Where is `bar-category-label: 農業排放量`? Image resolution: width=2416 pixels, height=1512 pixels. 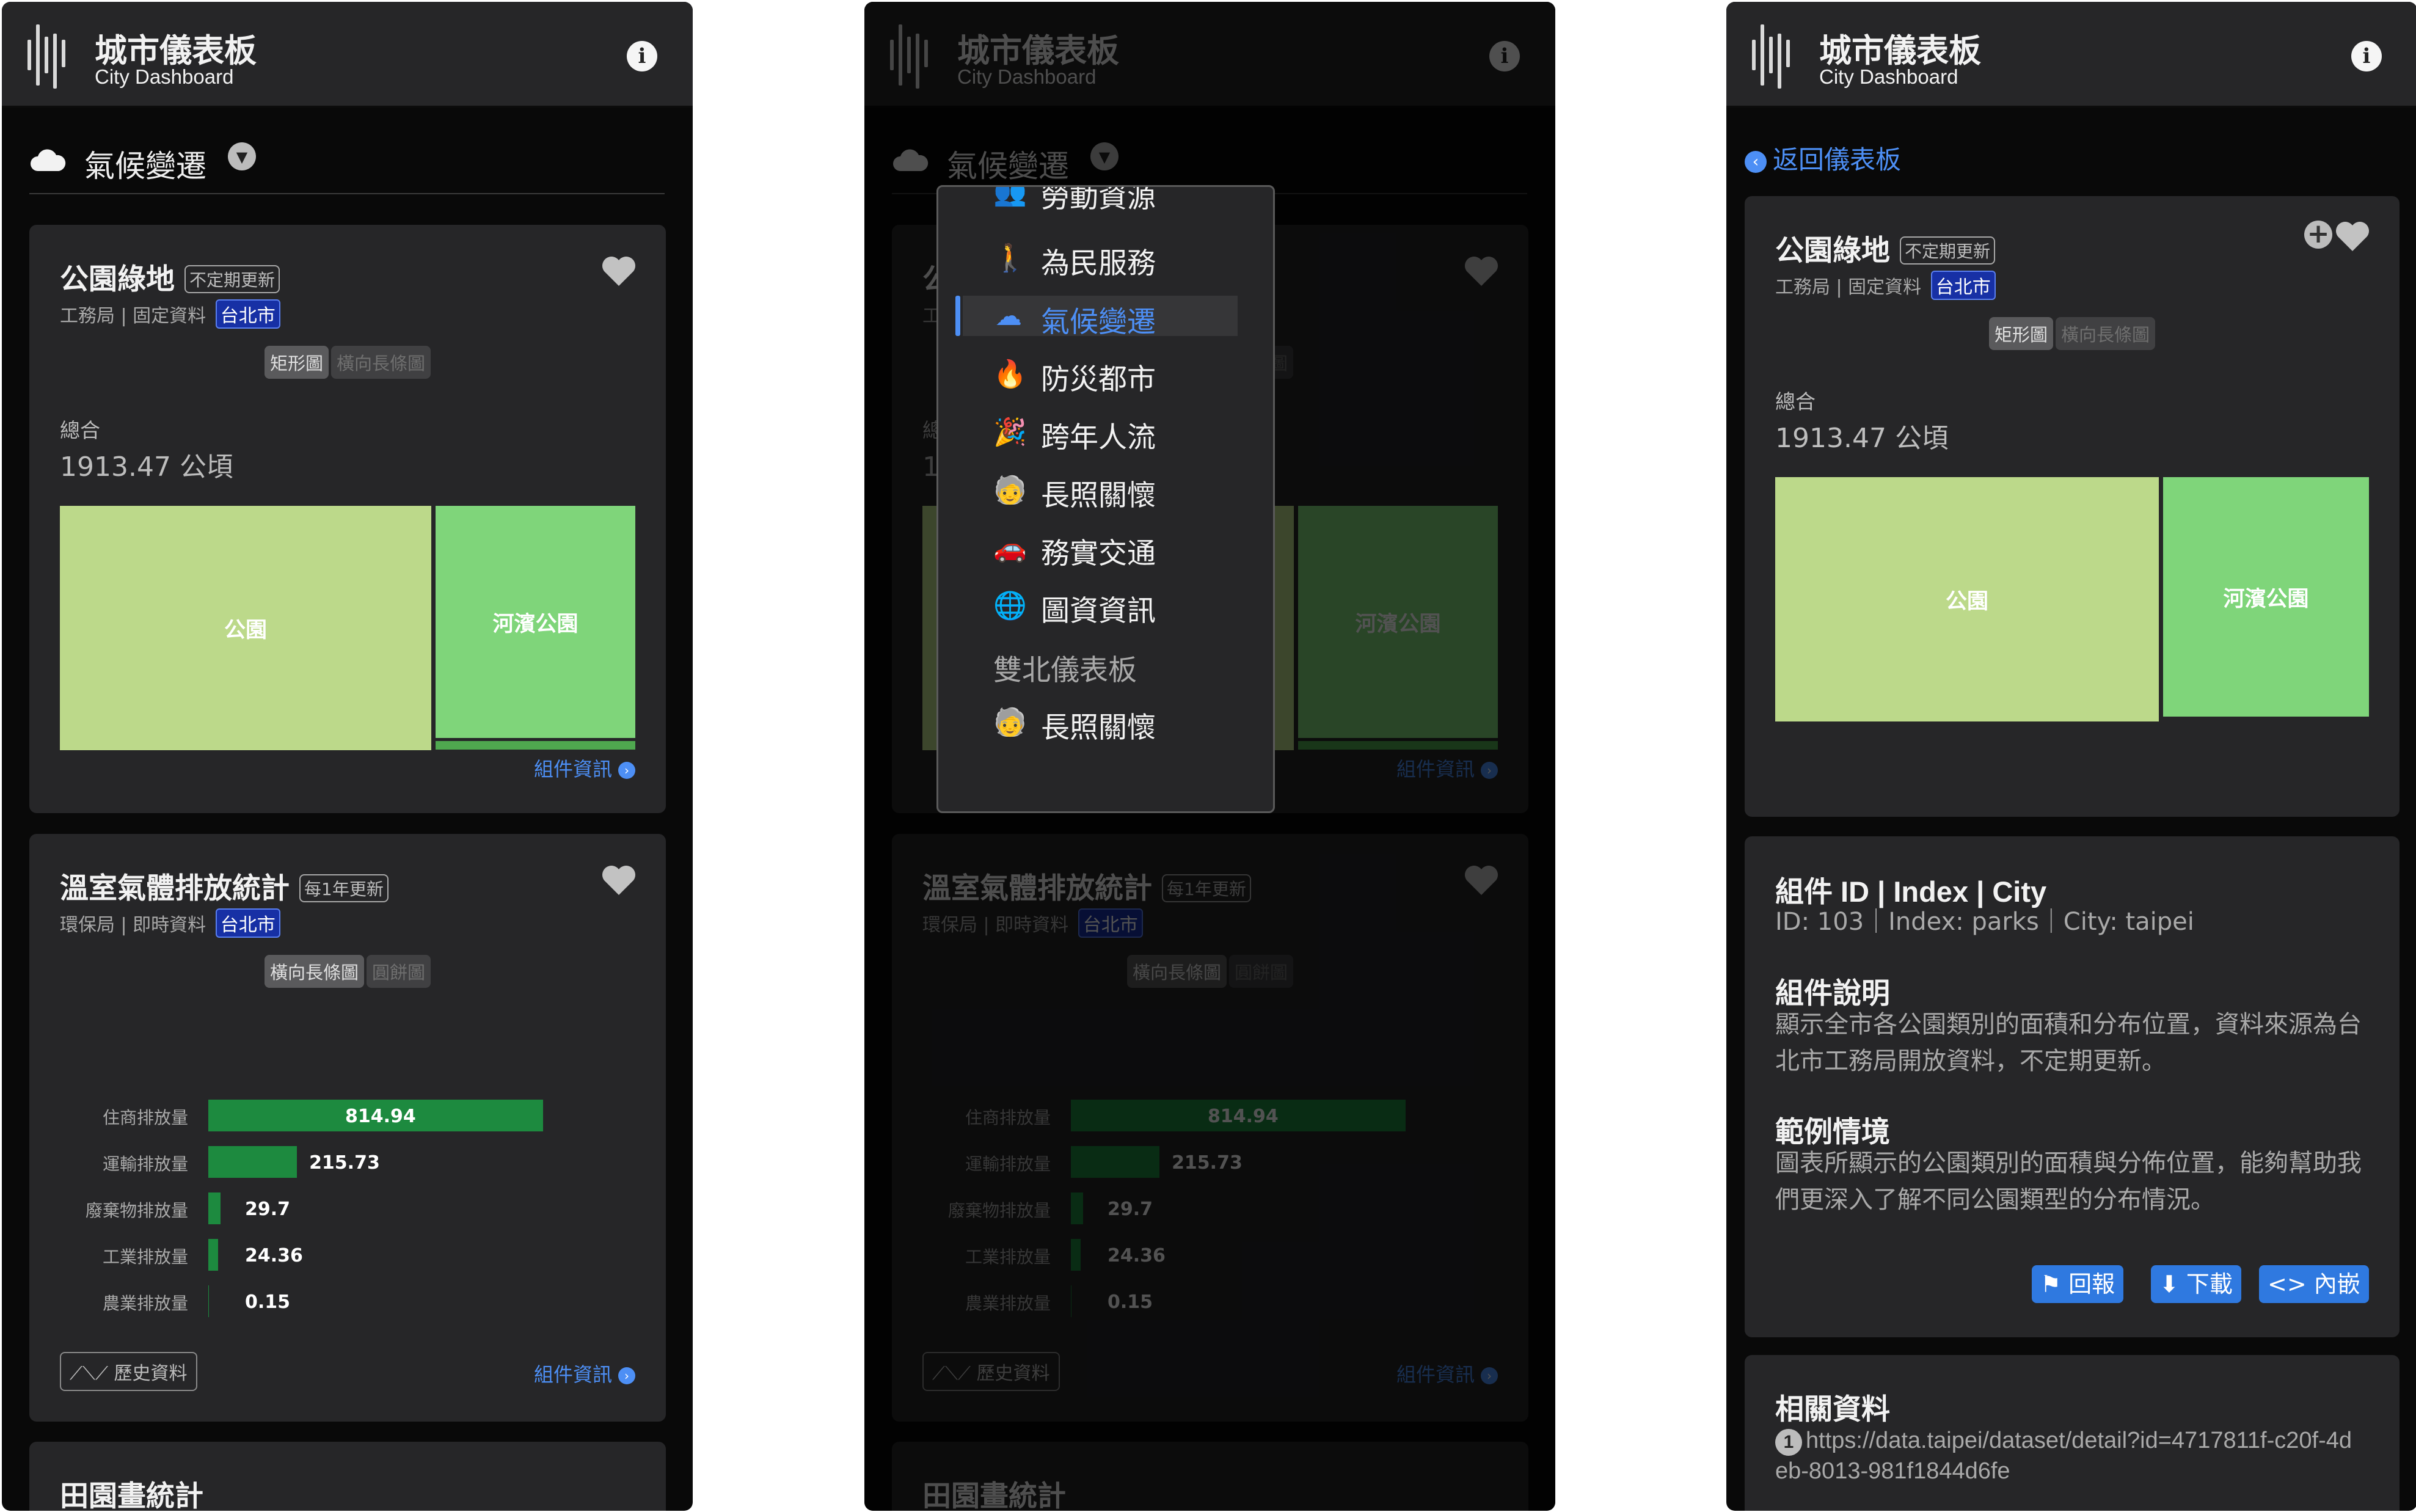
bar-category-label: 農業排放量 is located at coordinates (145, 1303).